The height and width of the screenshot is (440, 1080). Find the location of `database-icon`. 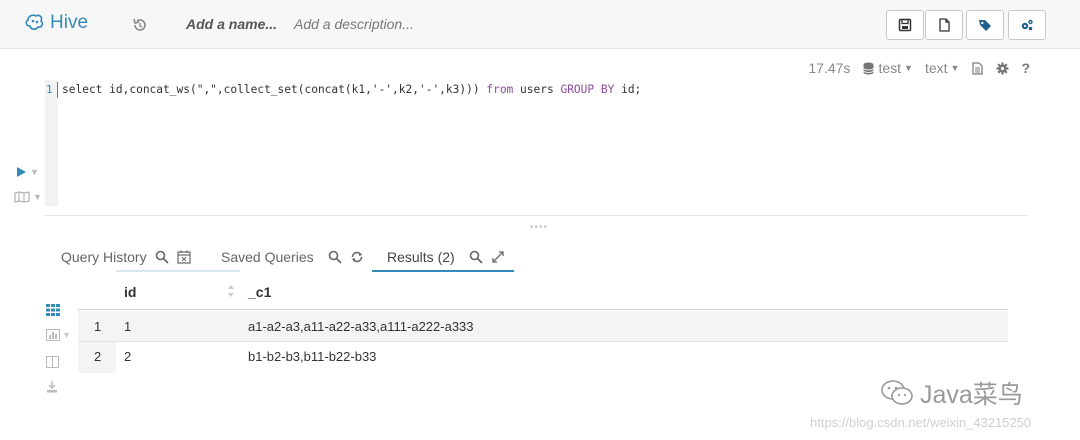

database-icon is located at coordinates (869, 68).